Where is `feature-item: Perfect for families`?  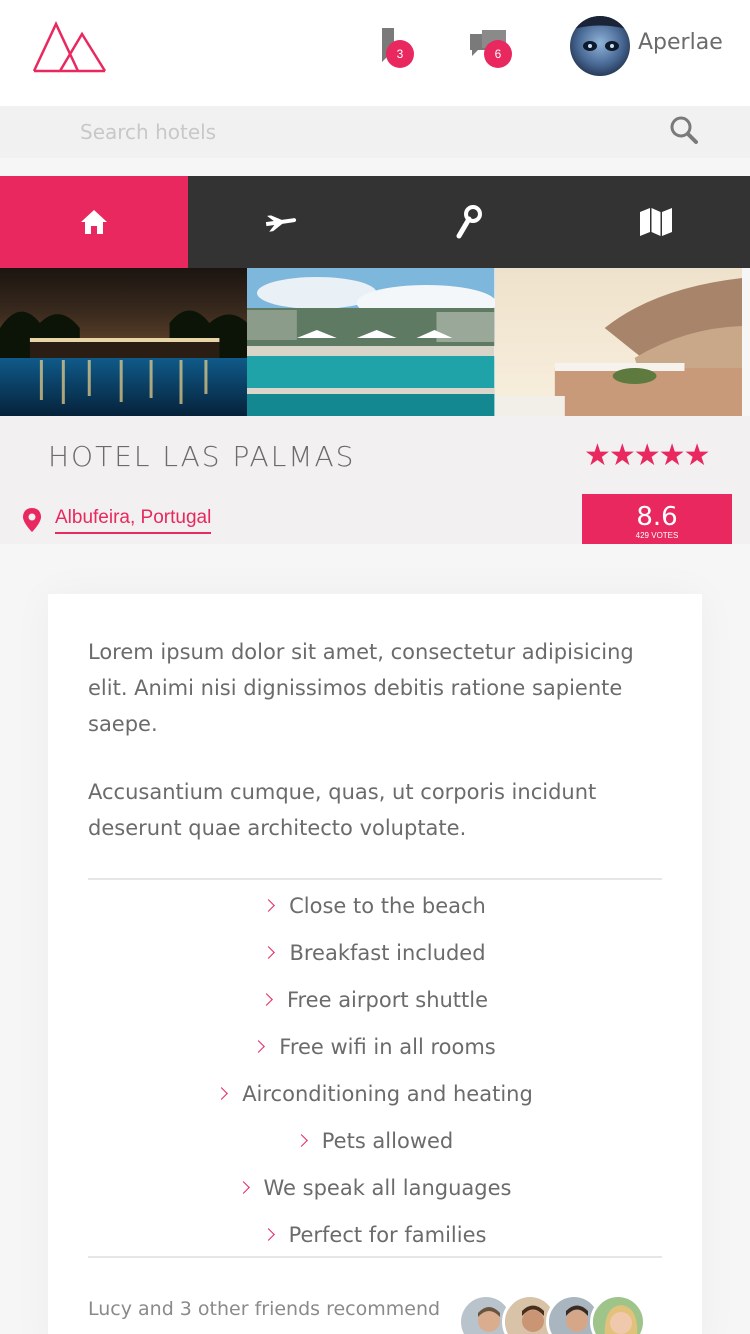 feature-item: Perfect for families is located at coordinates (375, 1234).